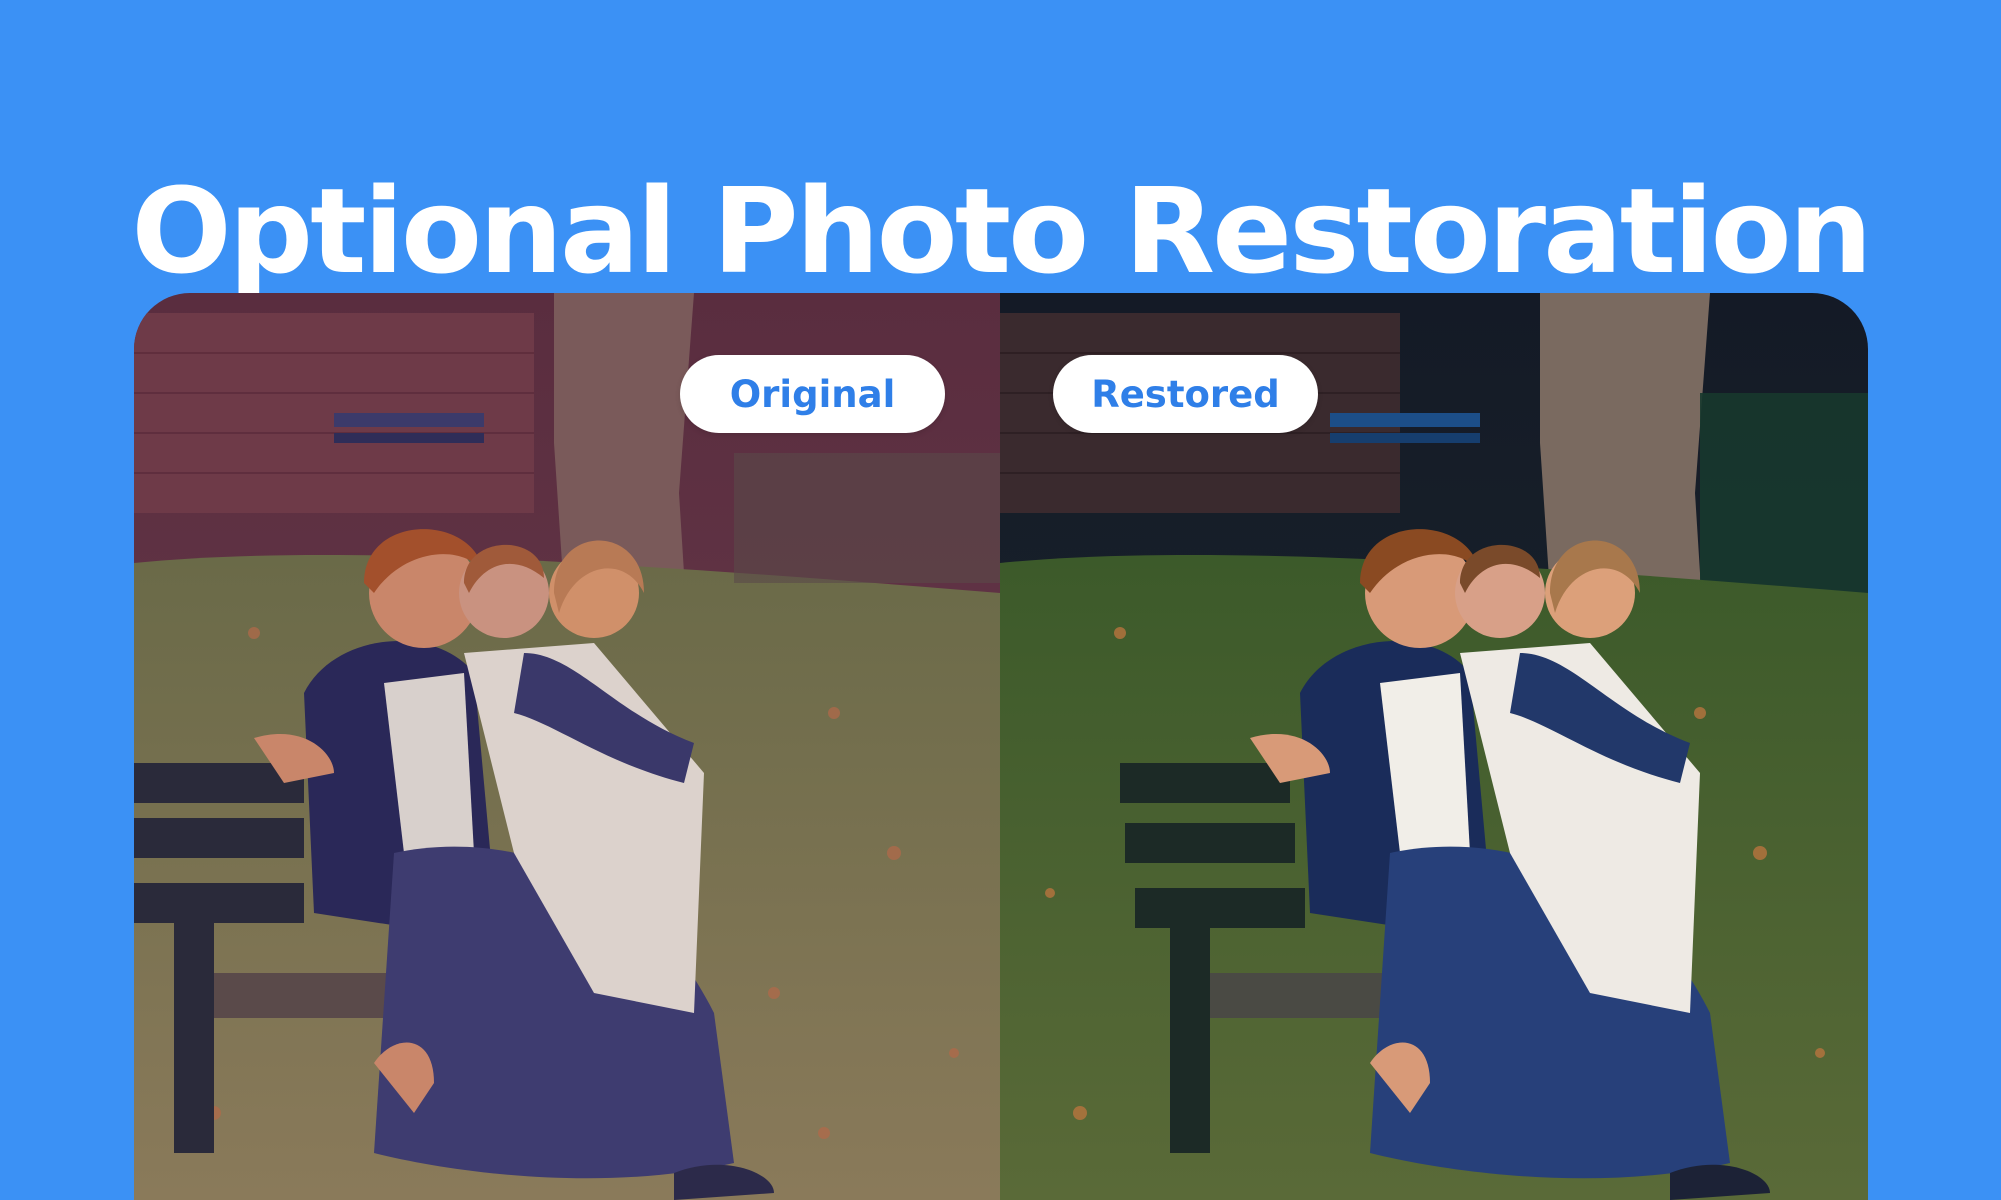  I want to click on restored-label: Restored, so click(1185, 394).